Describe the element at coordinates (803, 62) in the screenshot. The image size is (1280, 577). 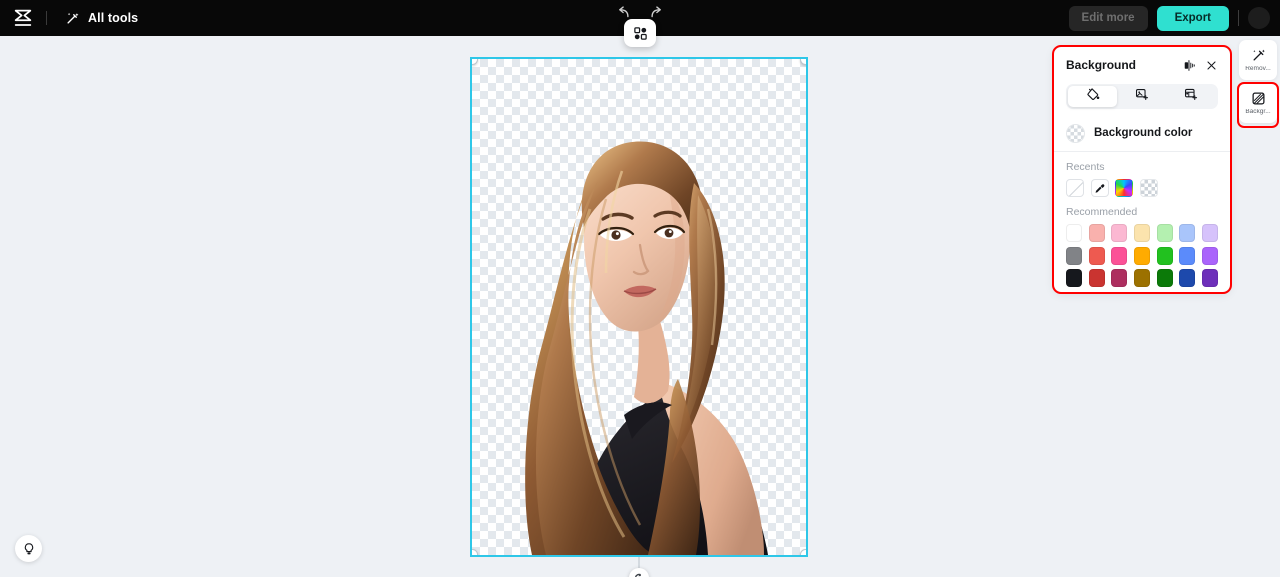
I see `handle-top-right` at that location.